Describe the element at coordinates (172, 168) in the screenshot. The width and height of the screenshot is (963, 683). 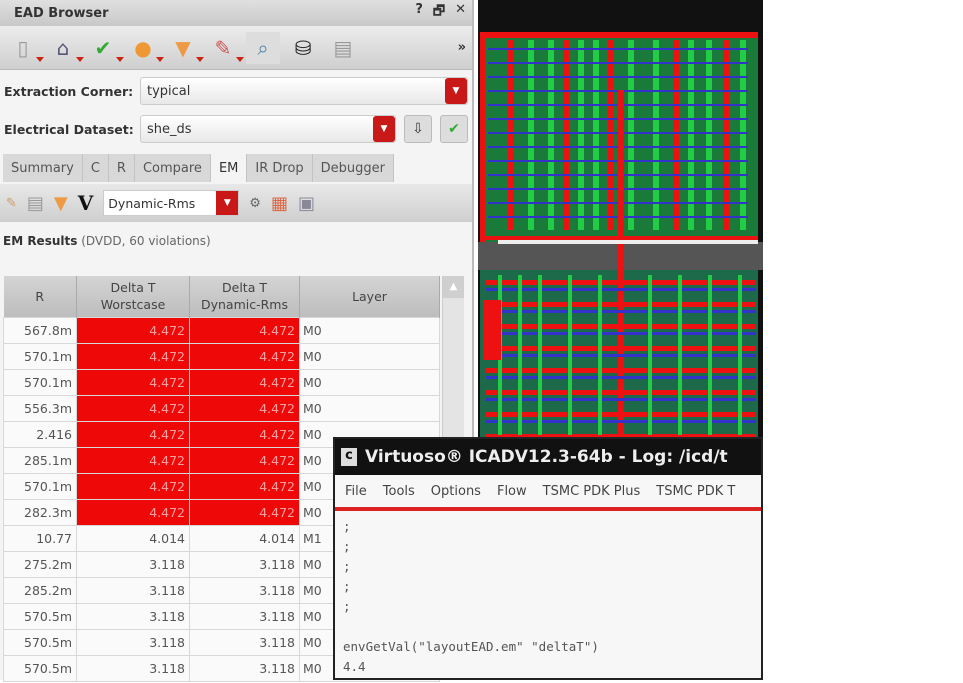
I see `tab-compare: Compare` at that location.